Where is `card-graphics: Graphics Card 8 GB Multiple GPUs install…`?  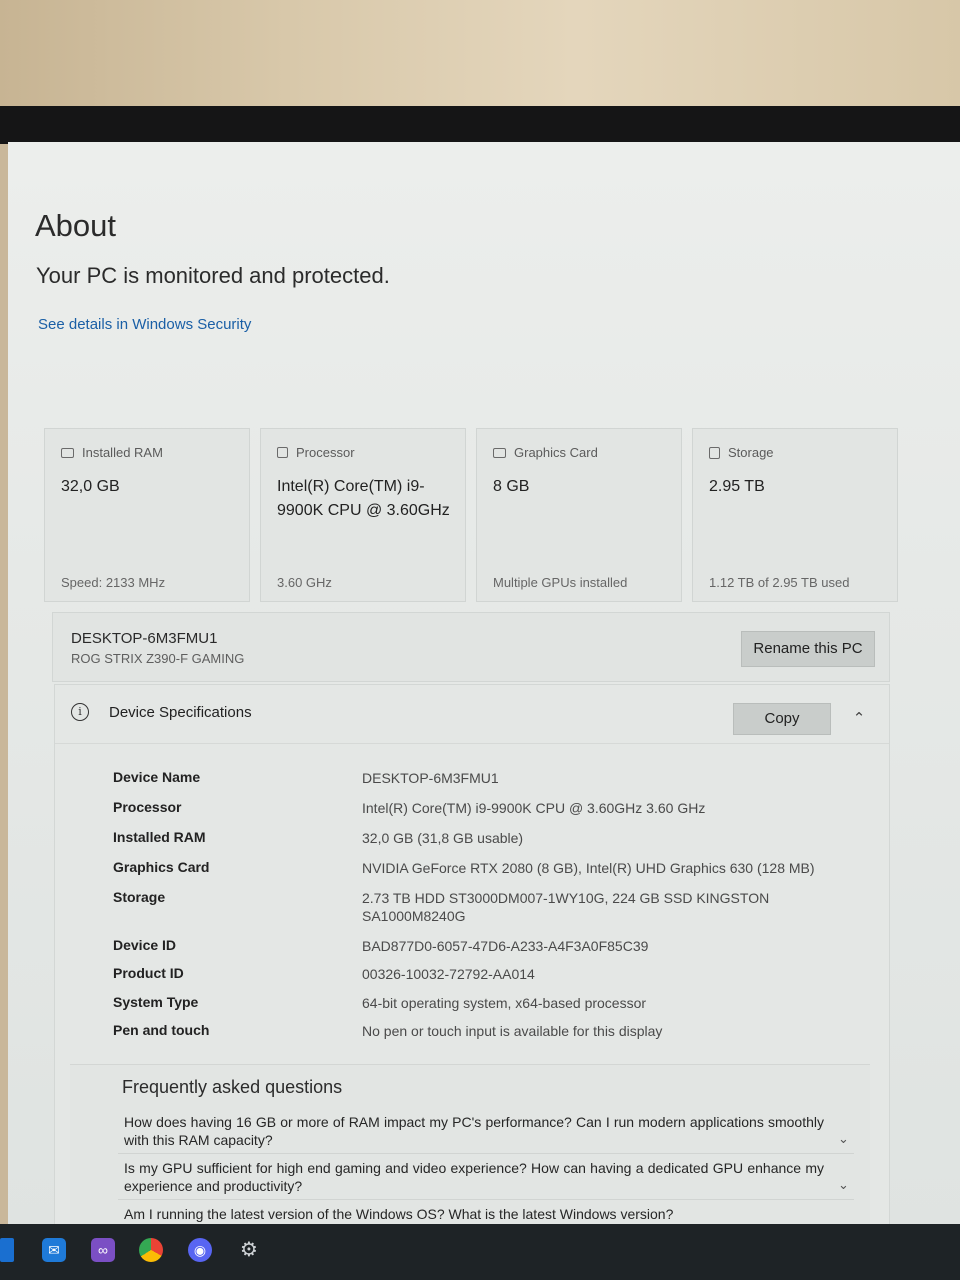 card-graphics: Graphics Card 8 GB Multiple GPUs install… is located at coordinates (579, 515).